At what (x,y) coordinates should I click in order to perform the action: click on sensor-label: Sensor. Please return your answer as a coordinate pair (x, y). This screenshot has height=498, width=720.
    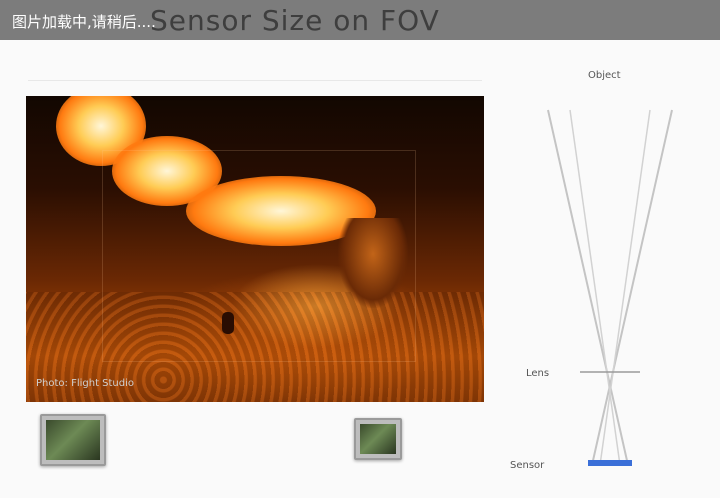
    Looking at the image, I should click on (527, 465).